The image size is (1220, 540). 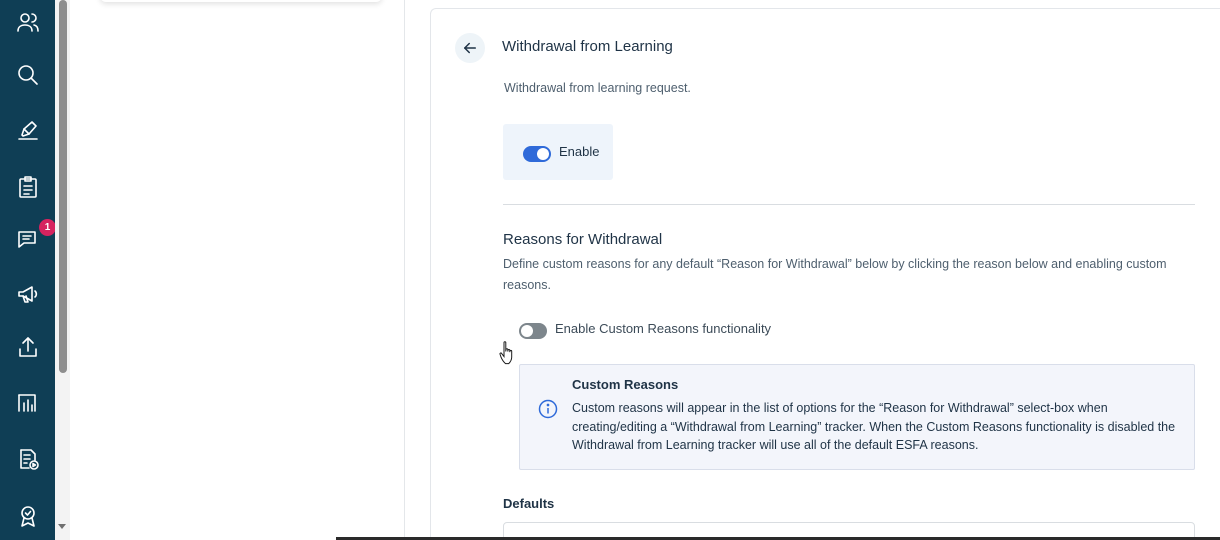 I want to click on page-title: Withdrawal from Learning, so click(x=587, y=46).